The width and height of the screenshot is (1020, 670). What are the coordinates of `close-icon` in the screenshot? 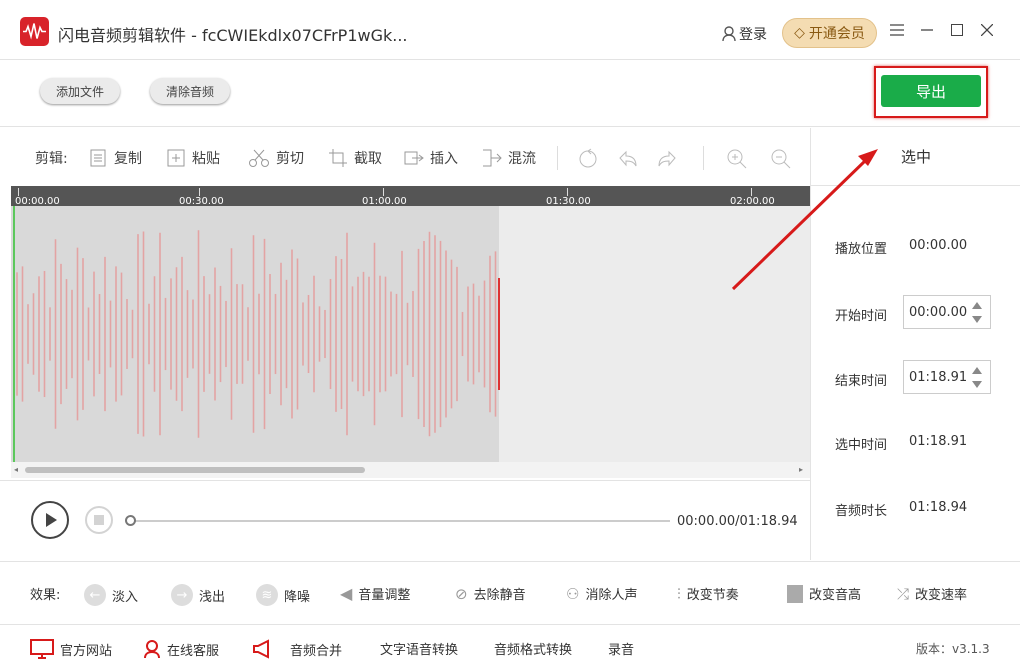 It's located at (987, 30).